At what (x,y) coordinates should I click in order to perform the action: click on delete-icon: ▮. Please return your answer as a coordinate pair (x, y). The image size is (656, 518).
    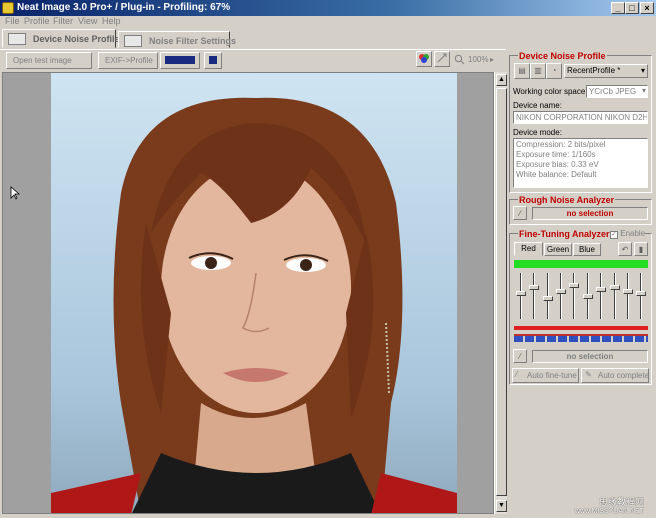
    Looking at the image, I should click on (641, 249).